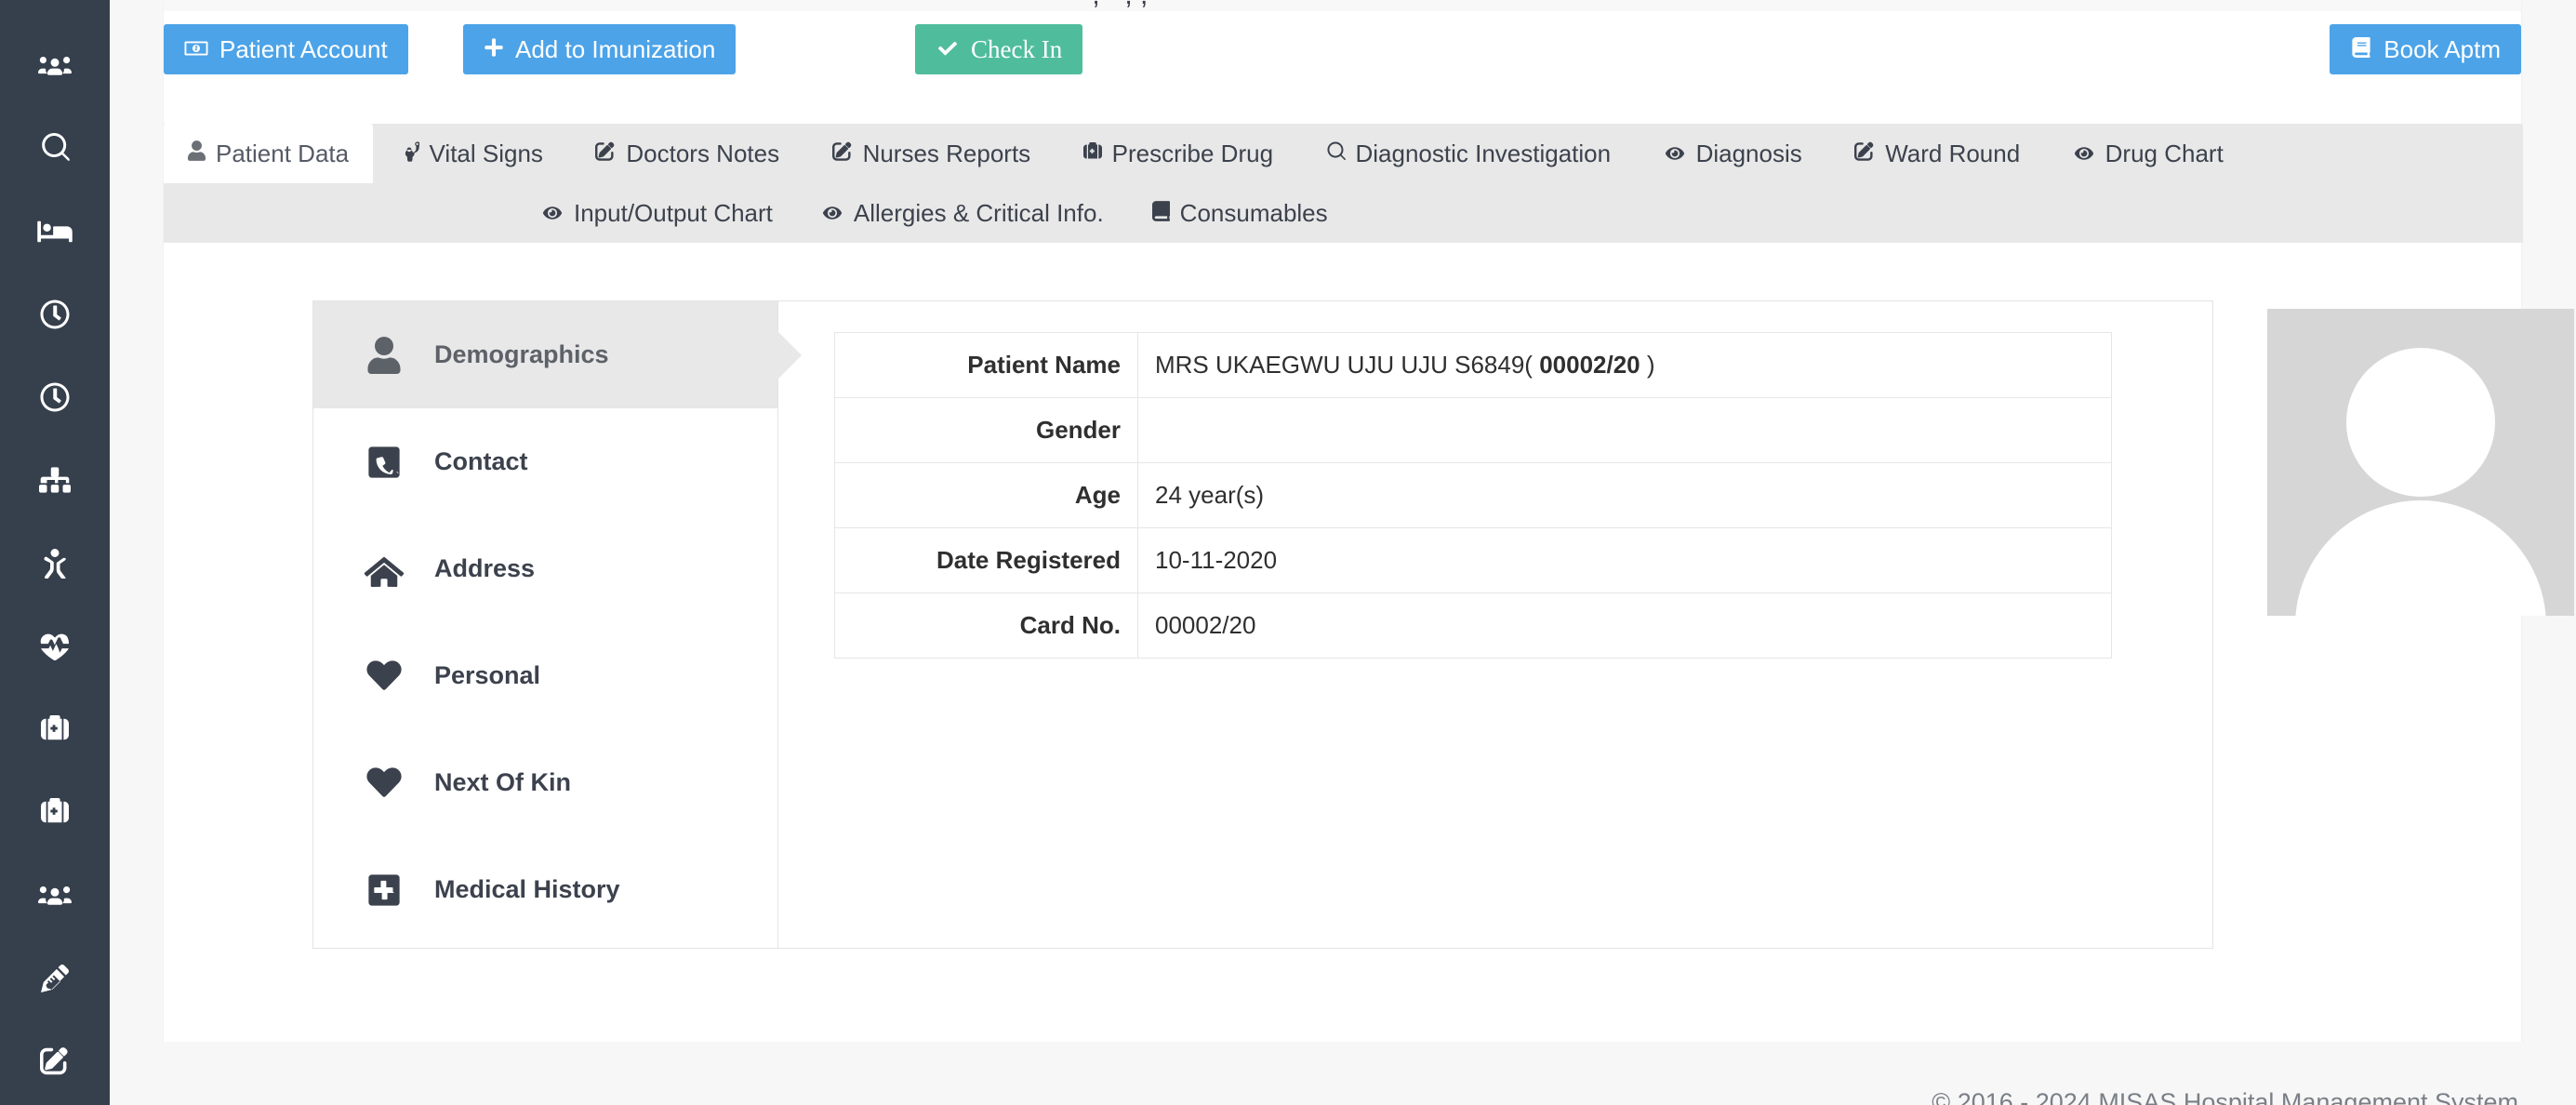 The height and width of the screenshot is (1105, 2576). Describe the element at coordinates (2420, 422) in the screenshot. I see `avatar-head-shape` at that location.